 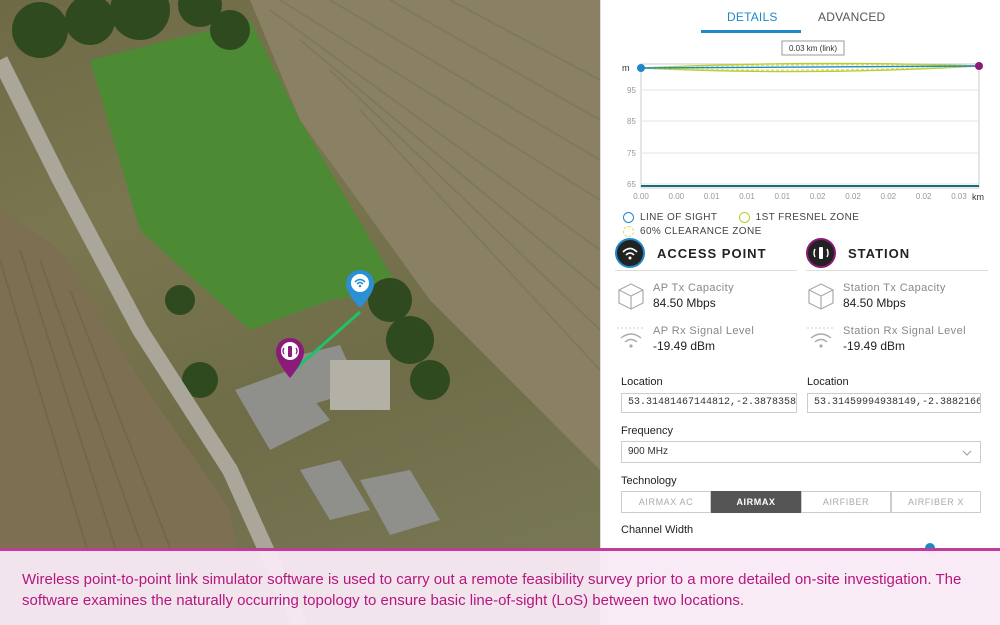 What do you see at coordinates (631, 121) in the screenshot?
I see `y-tick-label: 85` at bounding box center [631, 121].